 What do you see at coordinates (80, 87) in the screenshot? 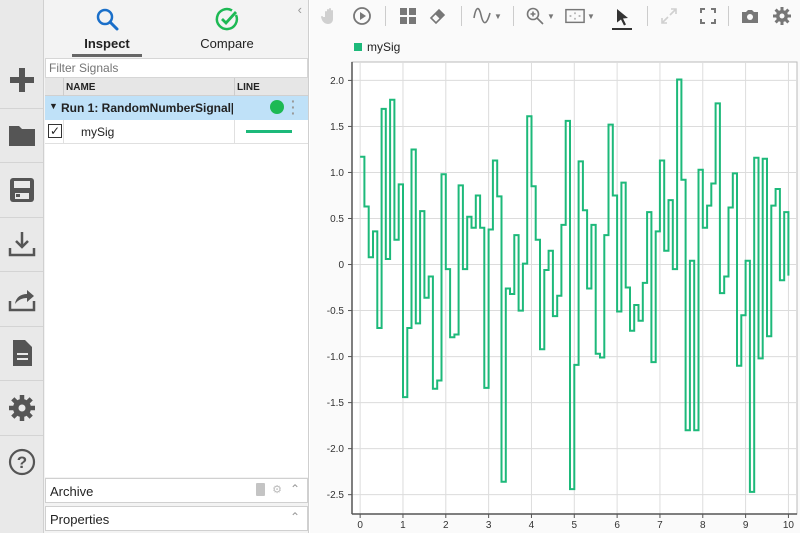
I see `column-header-name: NAME` at bounding box center [80, 87].